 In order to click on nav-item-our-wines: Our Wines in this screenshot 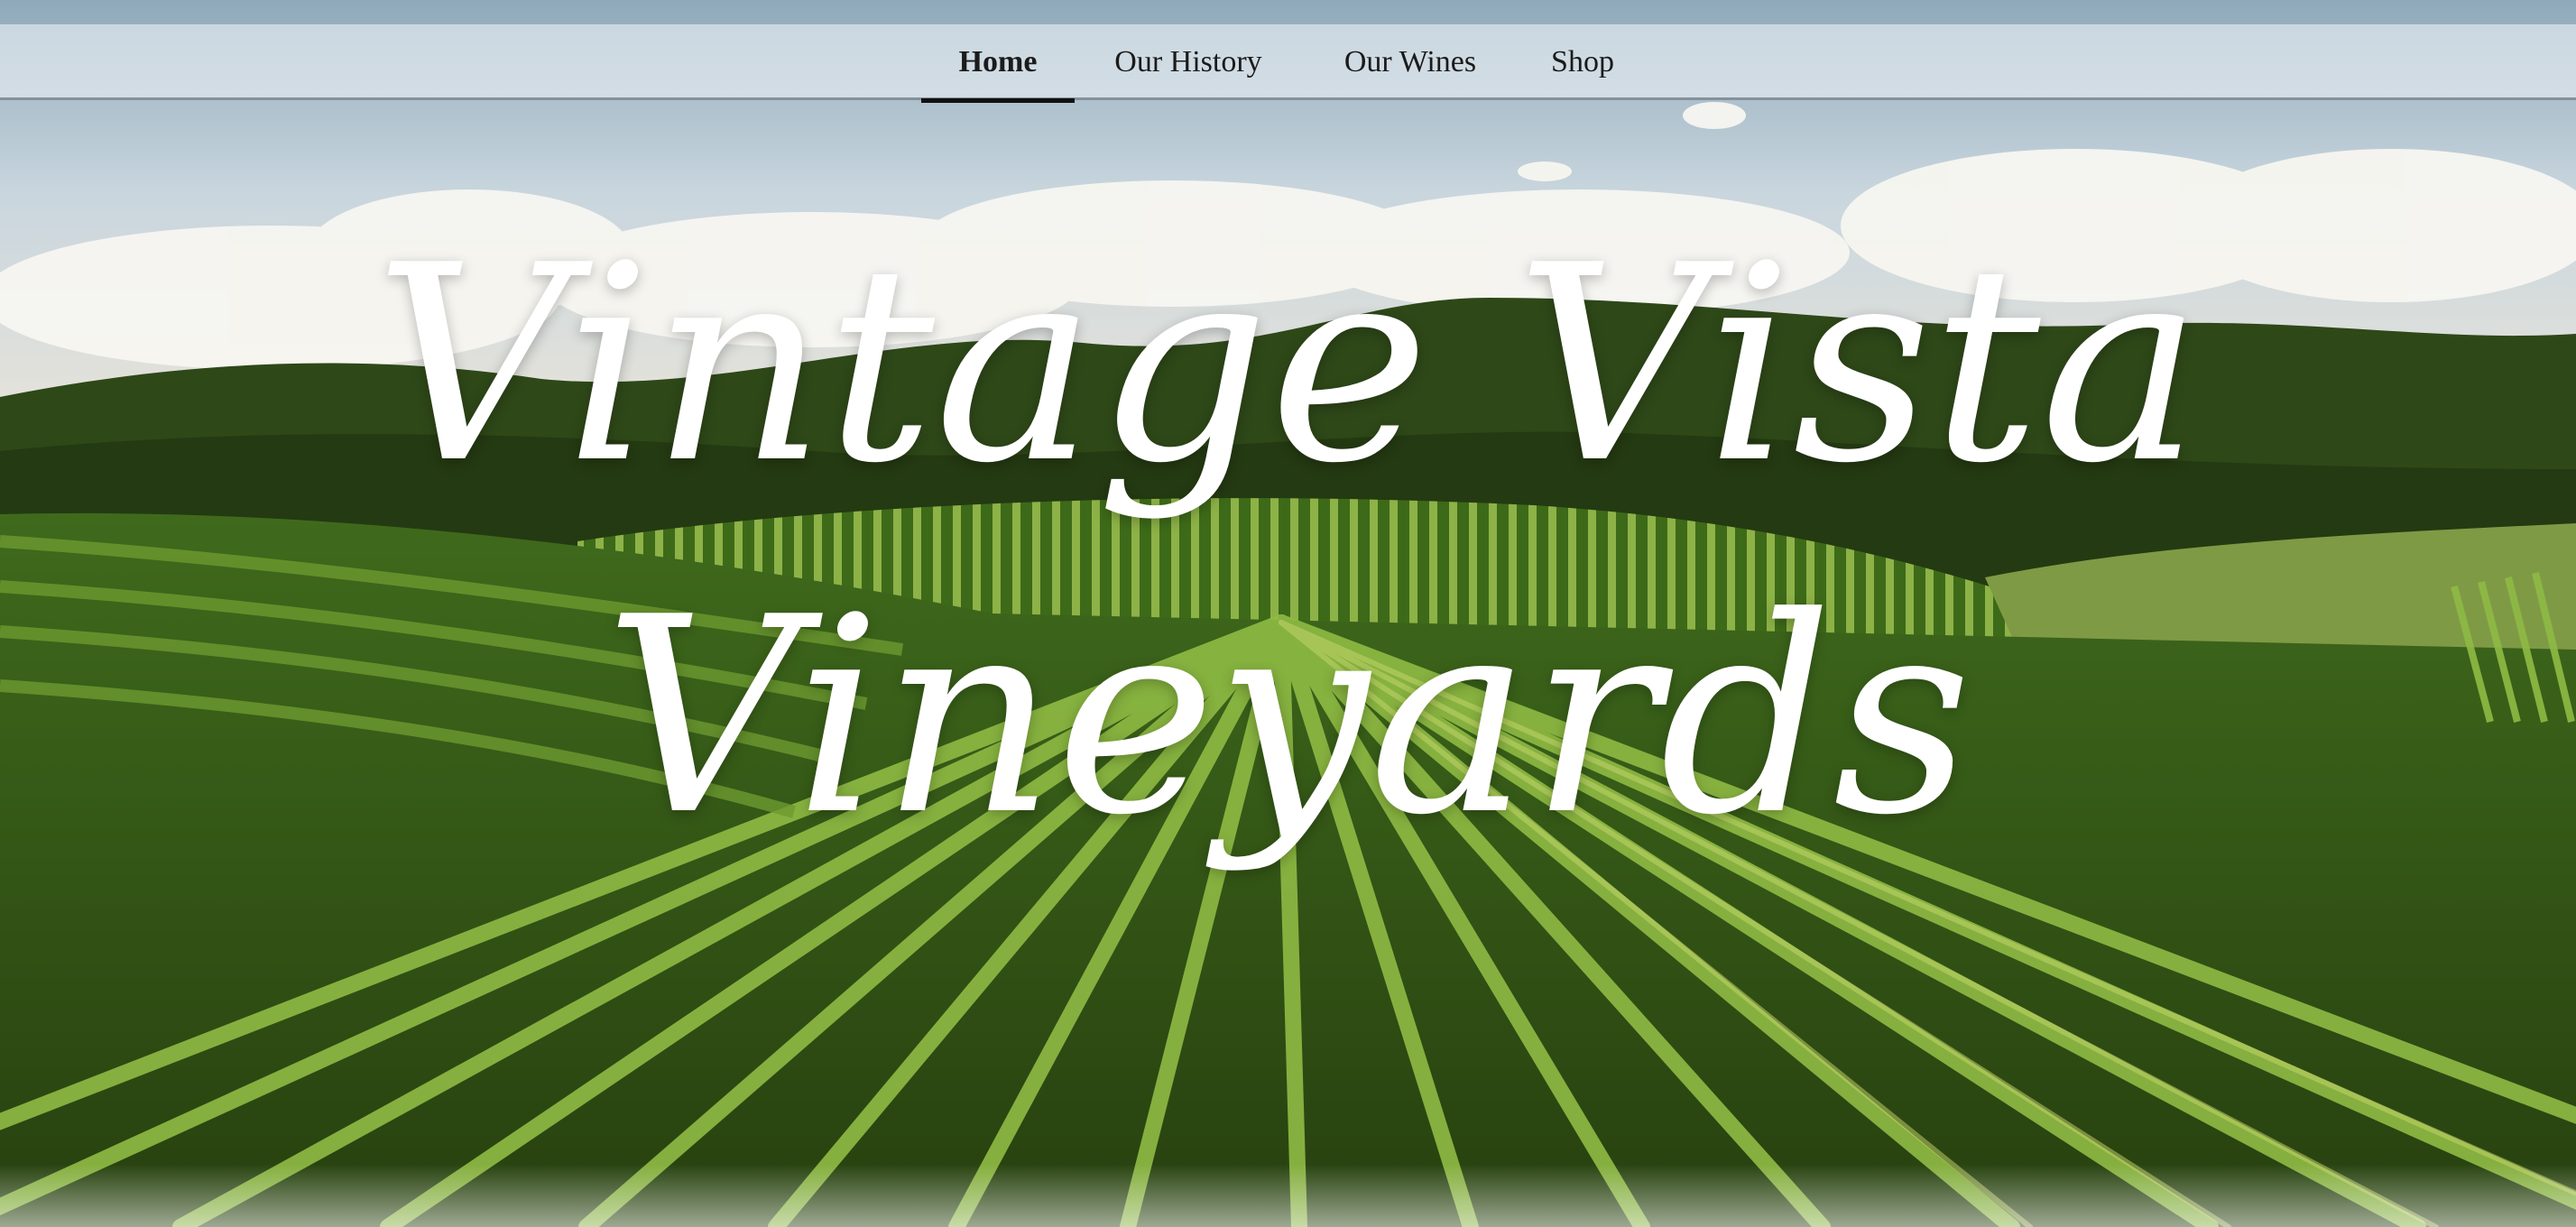, I will do `click(1410, 62)`.